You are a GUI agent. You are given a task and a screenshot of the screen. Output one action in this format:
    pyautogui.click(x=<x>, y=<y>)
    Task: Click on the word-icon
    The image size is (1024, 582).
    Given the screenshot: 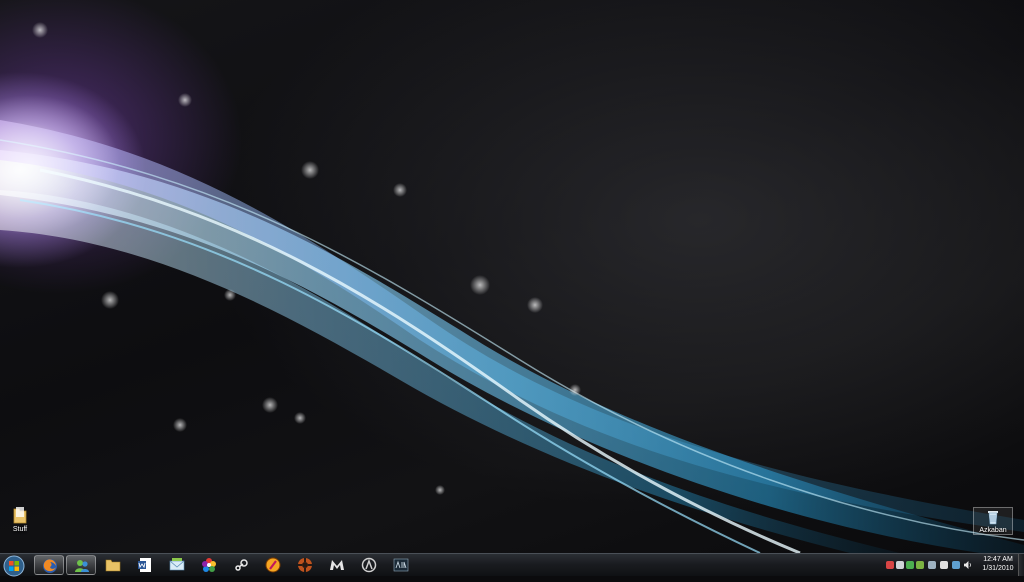 What is the action you would take?
    pyautogui.click(x=144, y=565)
    